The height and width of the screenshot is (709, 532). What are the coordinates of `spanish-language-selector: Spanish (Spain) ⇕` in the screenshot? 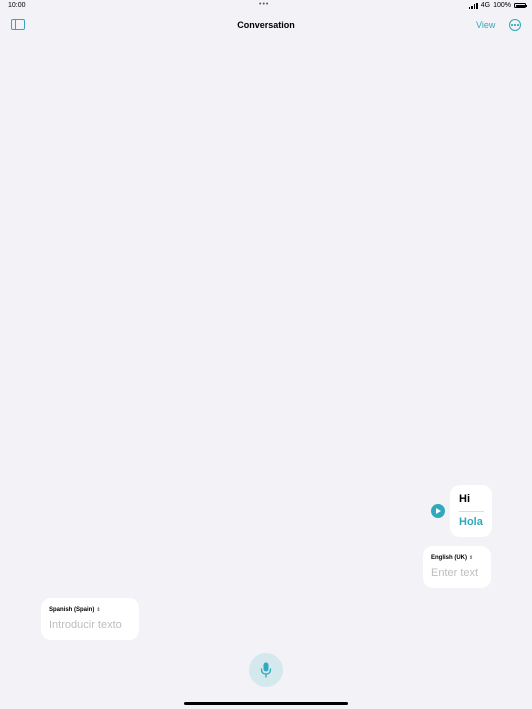 It's located at (75, 610).